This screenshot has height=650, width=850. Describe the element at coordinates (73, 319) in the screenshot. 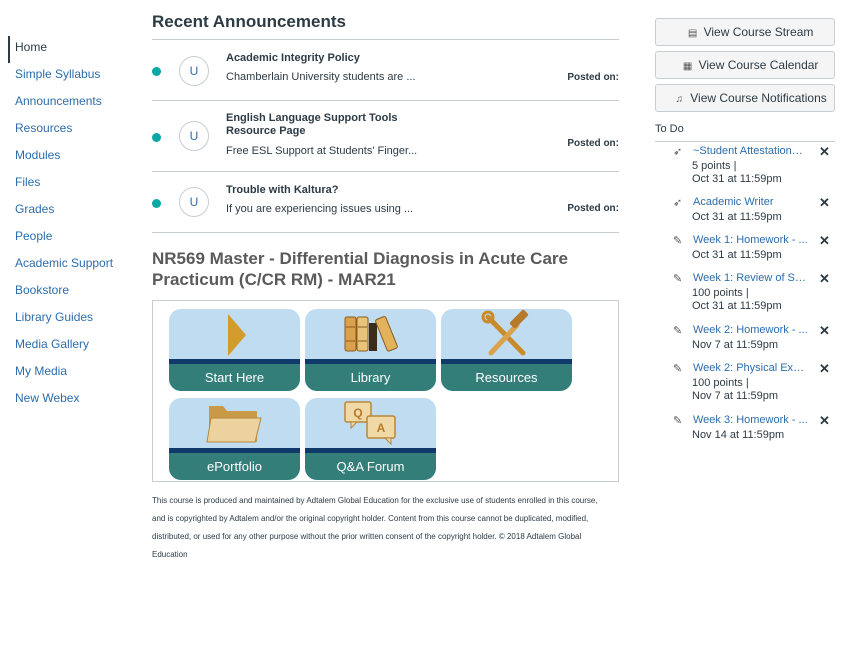

I see `nav-item-library-guides: Library Guides` at that location.